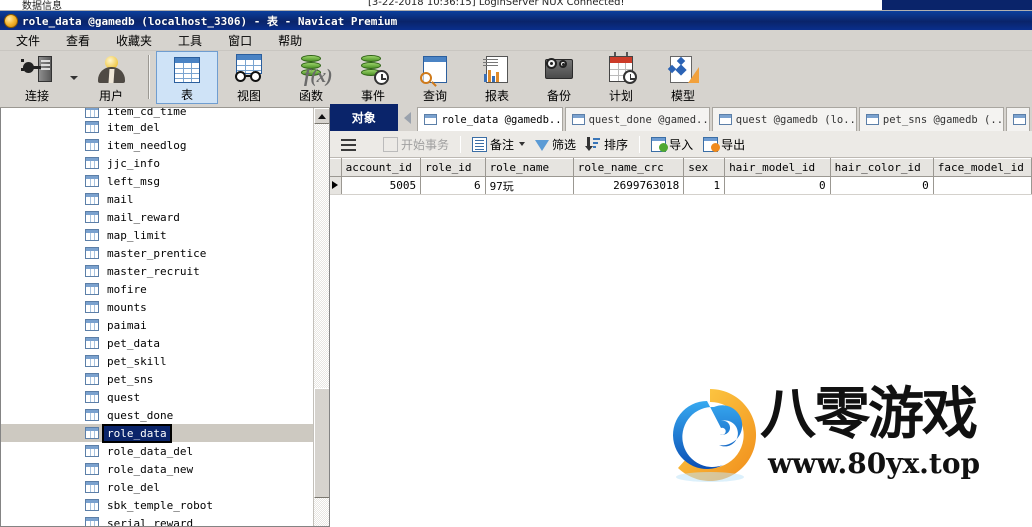  What do you see at coordinates (425, 144) in the screenshot?
I see `begin-transaction-label: 开始事务` at bounding box center [425, 144].